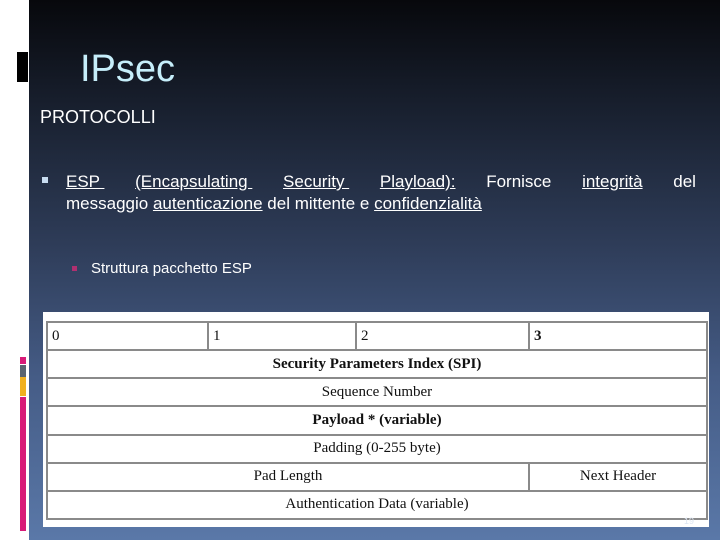  Describe the element at coordinates (612, 181) in the screenshot. I see `word-5: integrità` at that location.